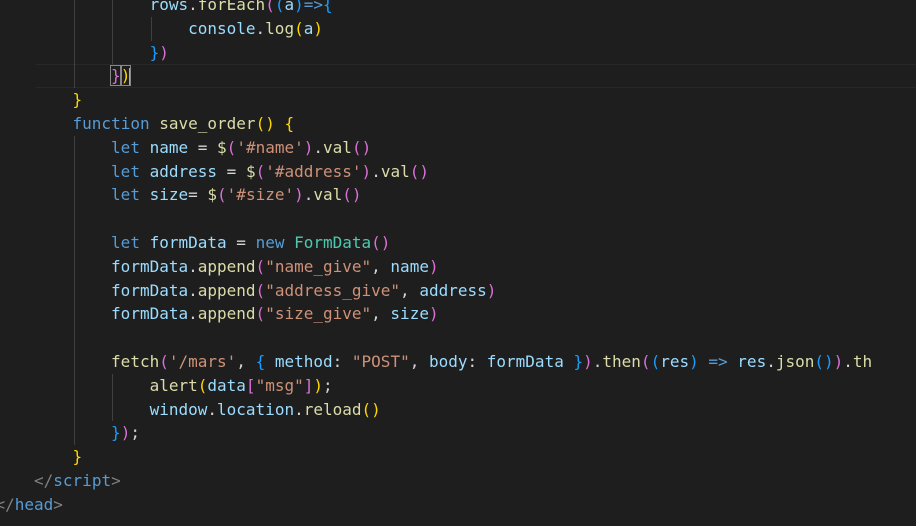 This screenshot has height=526, width=916. Describe the element at coordinates (135, 433) in the screenshot. I see `code-token: ;` at that location.